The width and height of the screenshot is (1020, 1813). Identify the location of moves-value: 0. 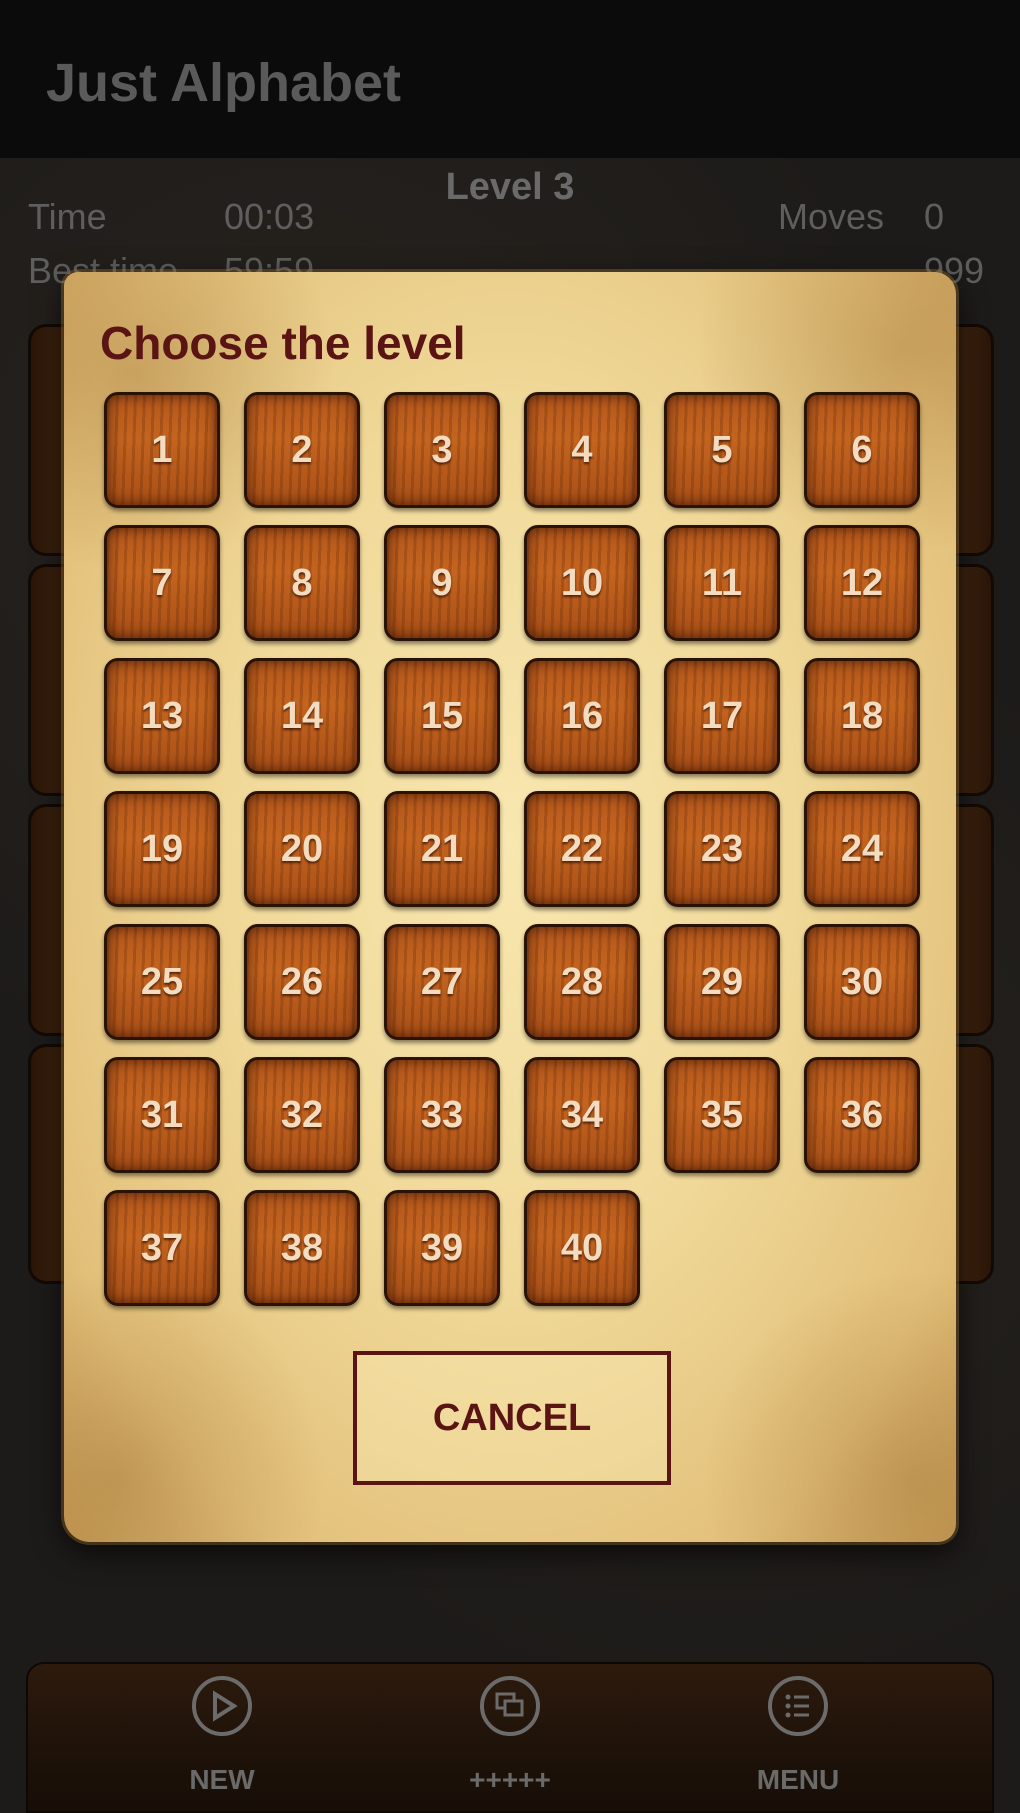
(934, 216).